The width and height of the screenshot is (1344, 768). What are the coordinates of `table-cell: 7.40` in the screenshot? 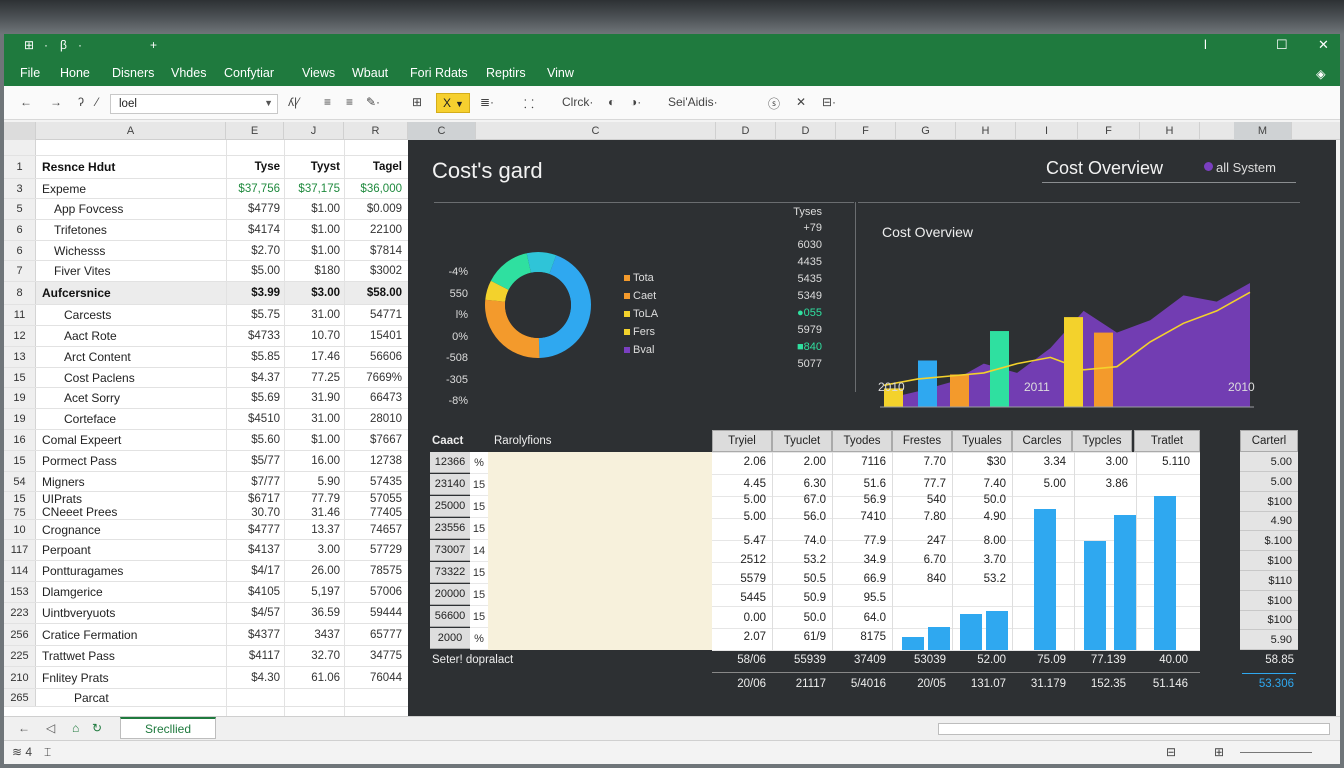 It's located at (979, 484).